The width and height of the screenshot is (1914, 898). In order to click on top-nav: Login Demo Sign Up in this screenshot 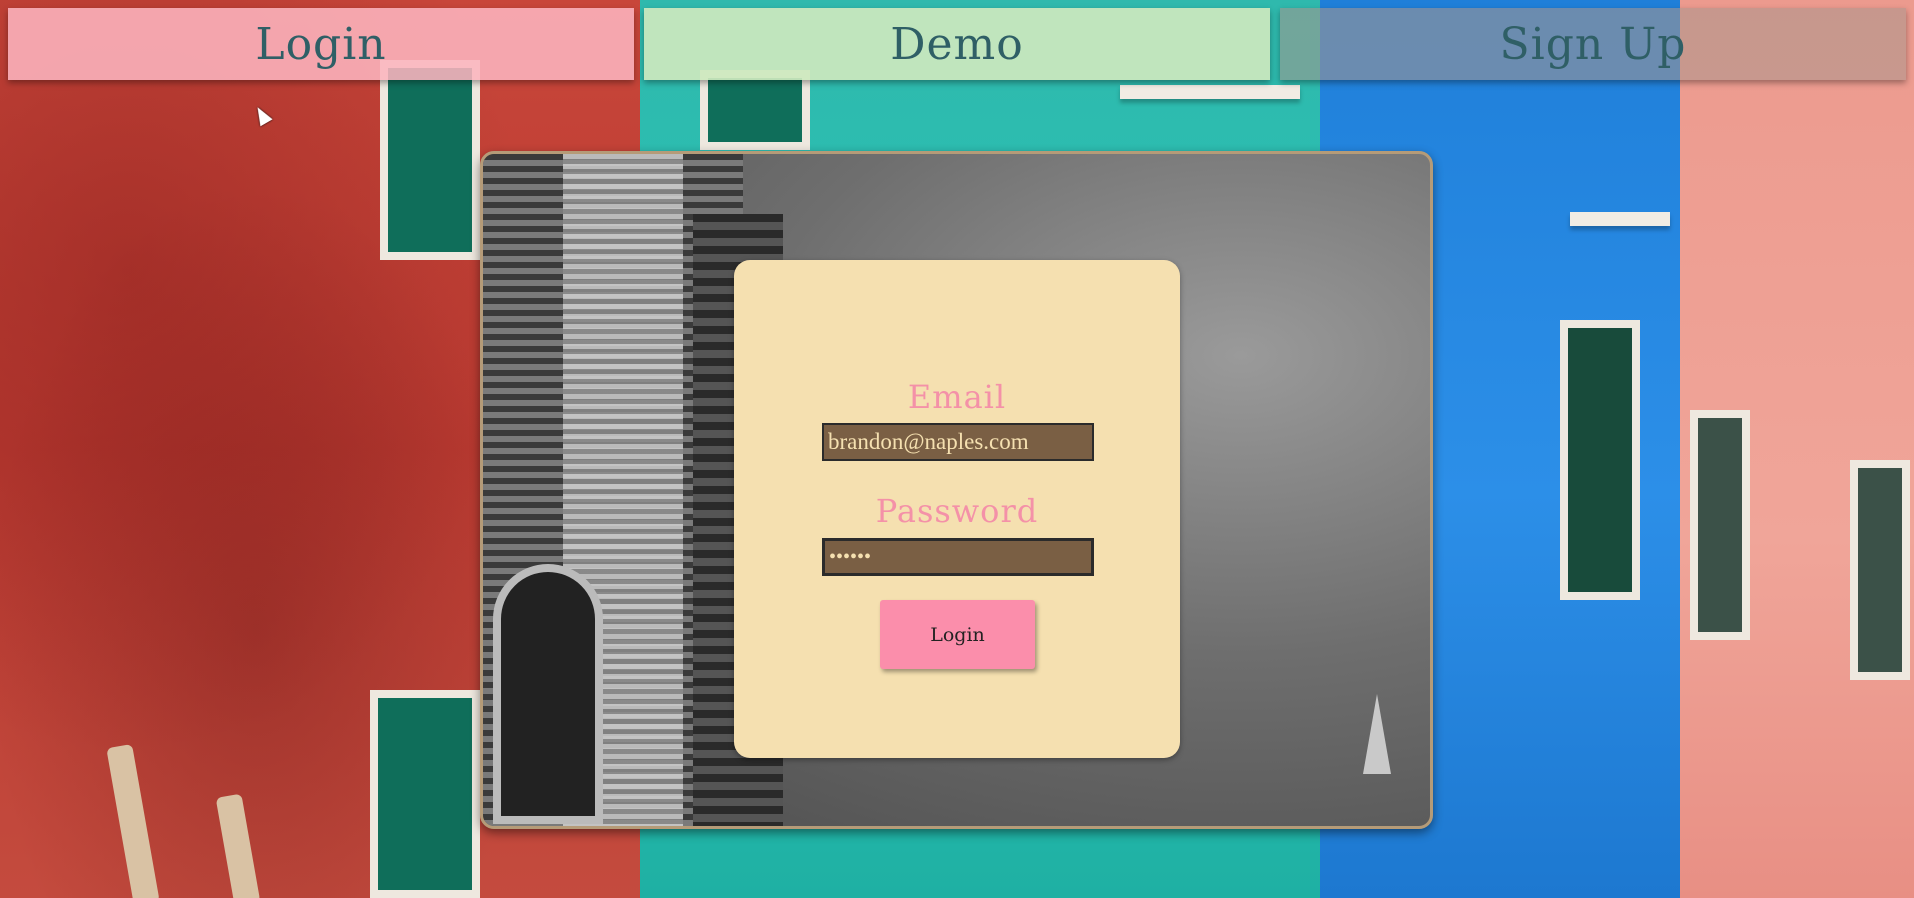, I will do `click(957, 44)`.